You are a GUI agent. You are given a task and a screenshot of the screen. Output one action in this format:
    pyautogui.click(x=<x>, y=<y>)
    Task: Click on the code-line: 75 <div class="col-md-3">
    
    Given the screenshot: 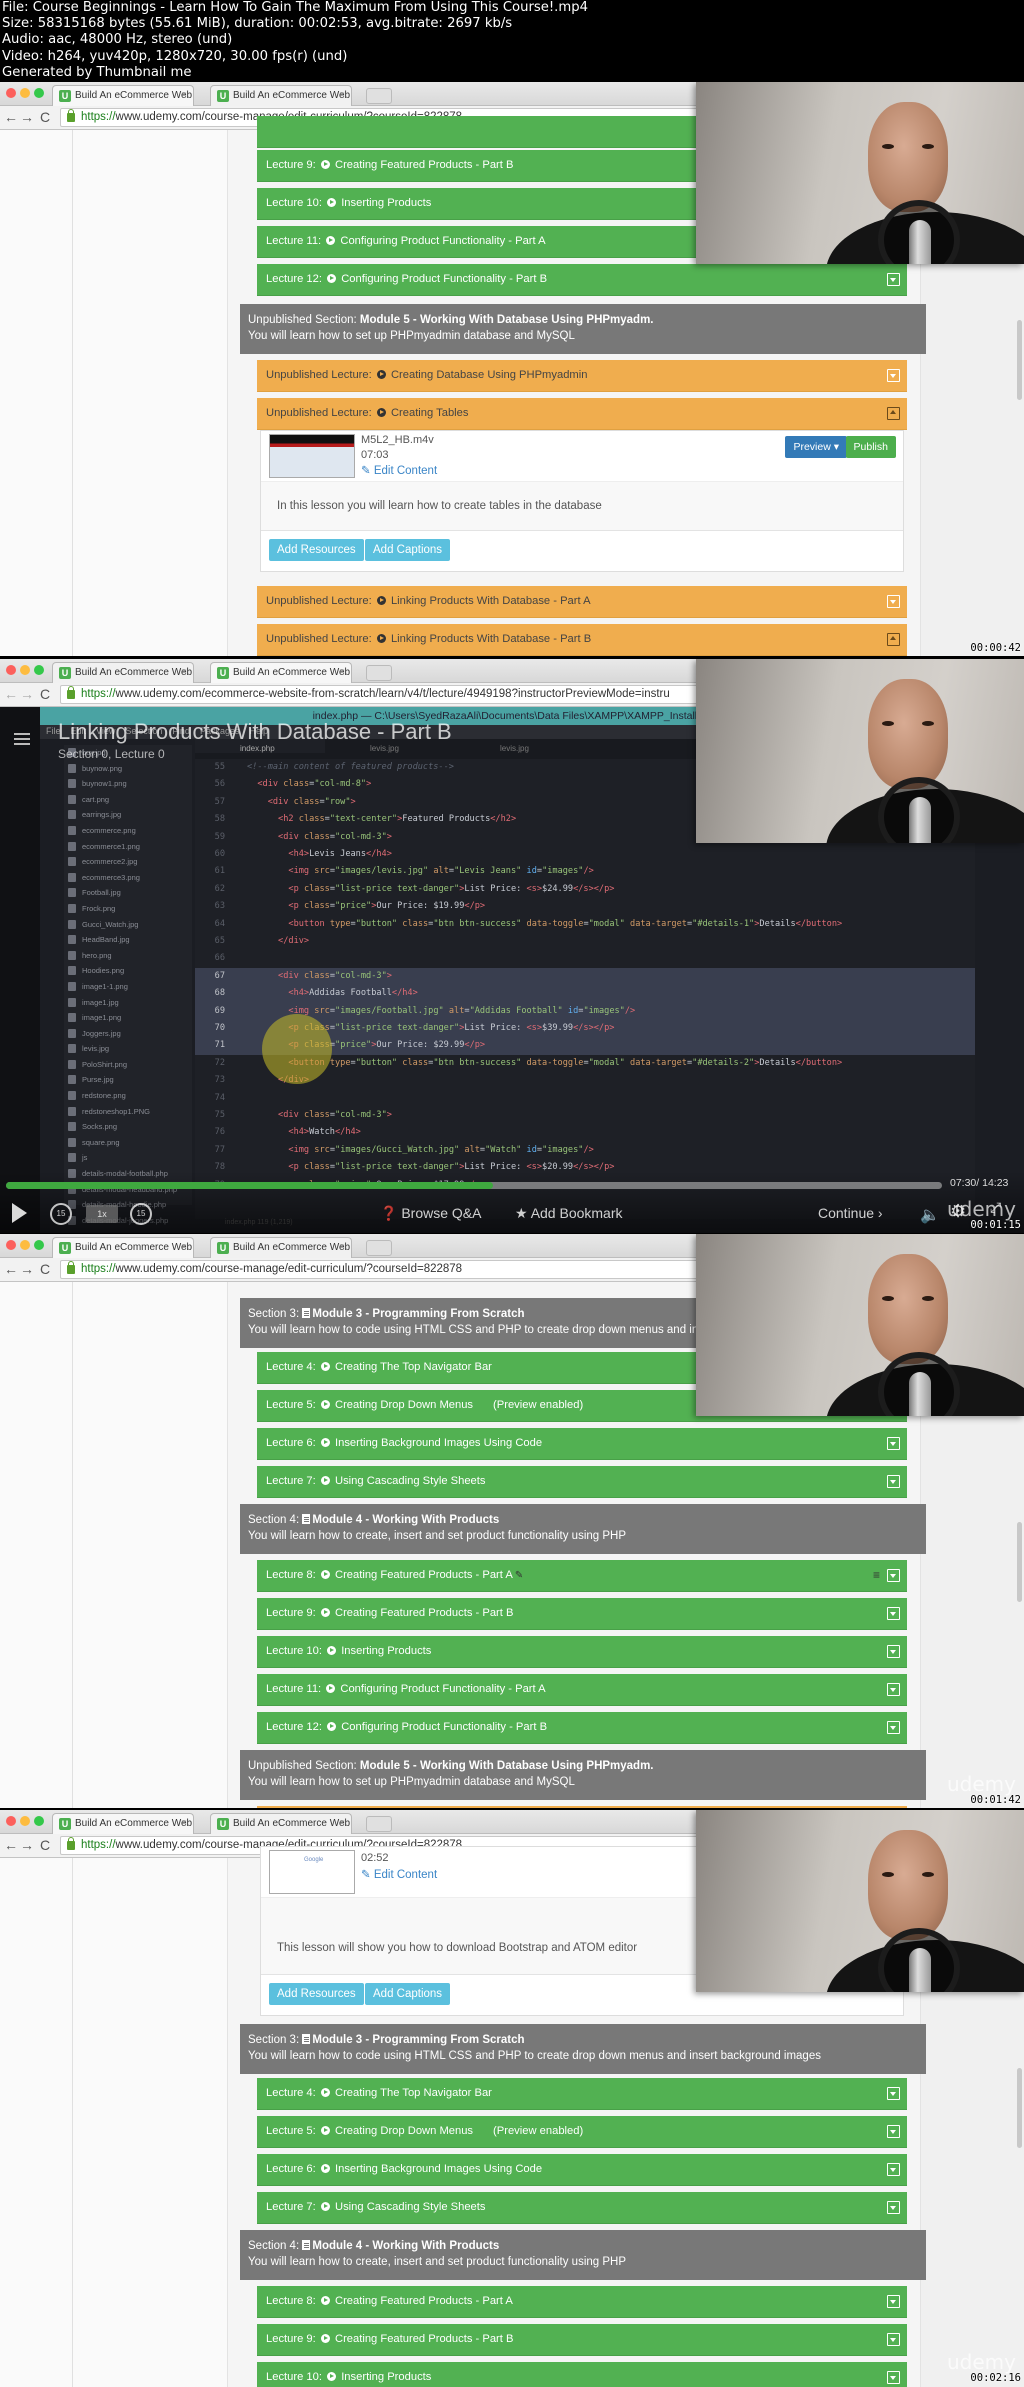 What is the action you would take?
    pyautogui.click(x=585, y=1115)
    